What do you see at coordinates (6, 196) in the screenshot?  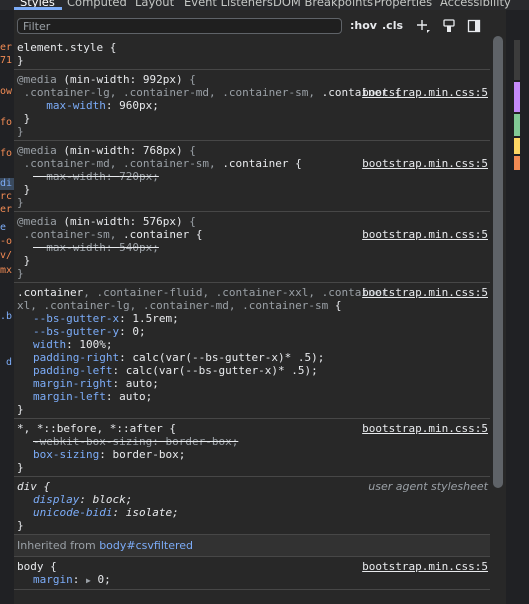 I see `gutter-fragment: rc` at bounding box center [6, 196].